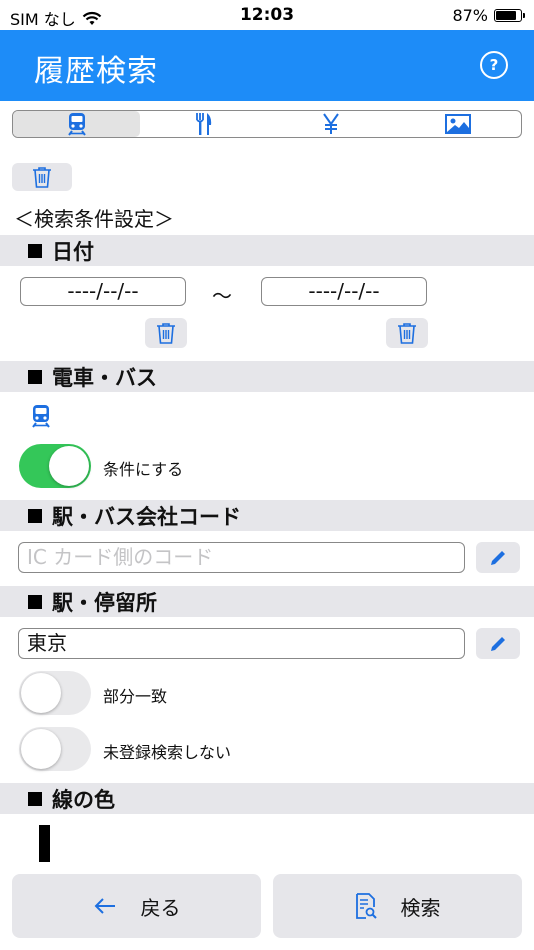  I want to click on segment-money, so click(330, 124).